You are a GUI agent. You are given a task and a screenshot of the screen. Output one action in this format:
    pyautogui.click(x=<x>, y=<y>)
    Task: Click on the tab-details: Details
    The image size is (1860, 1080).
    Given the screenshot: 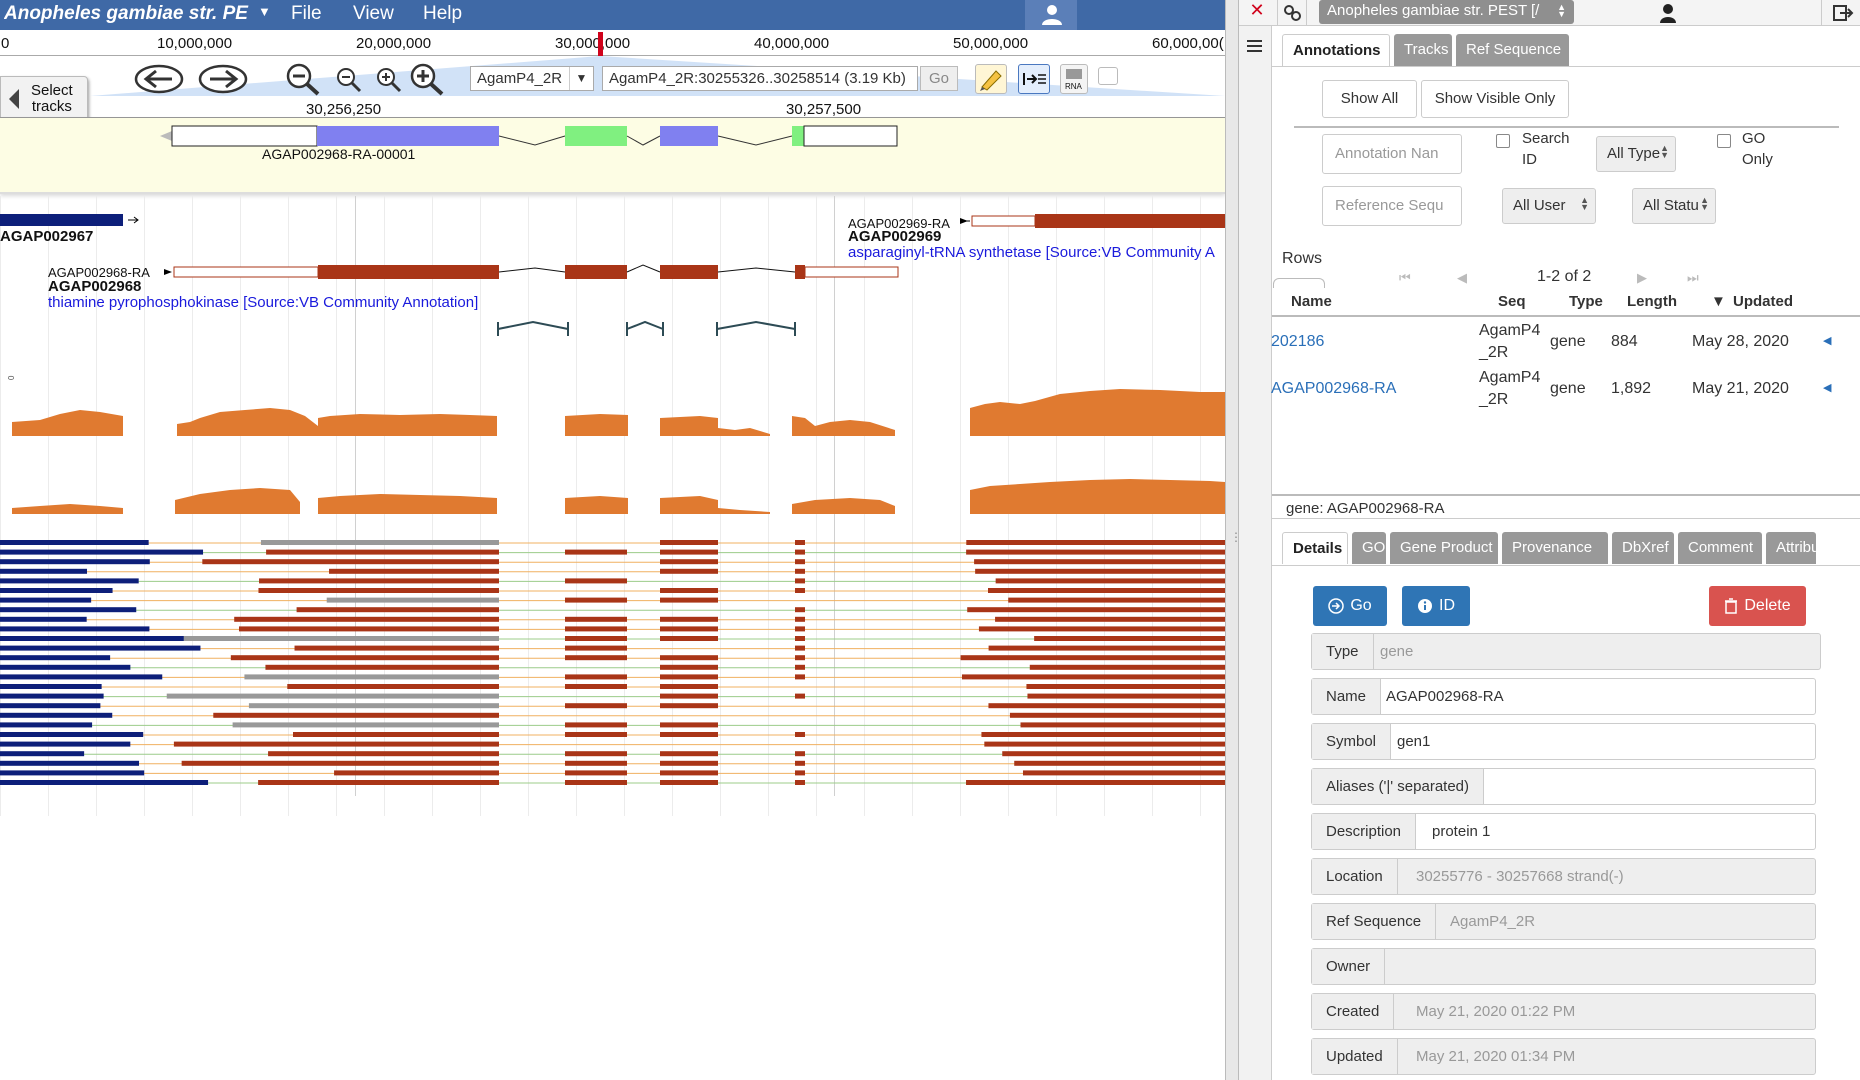 What is the action you would take?
    pyautogui.click(x=1315, y=548)
    